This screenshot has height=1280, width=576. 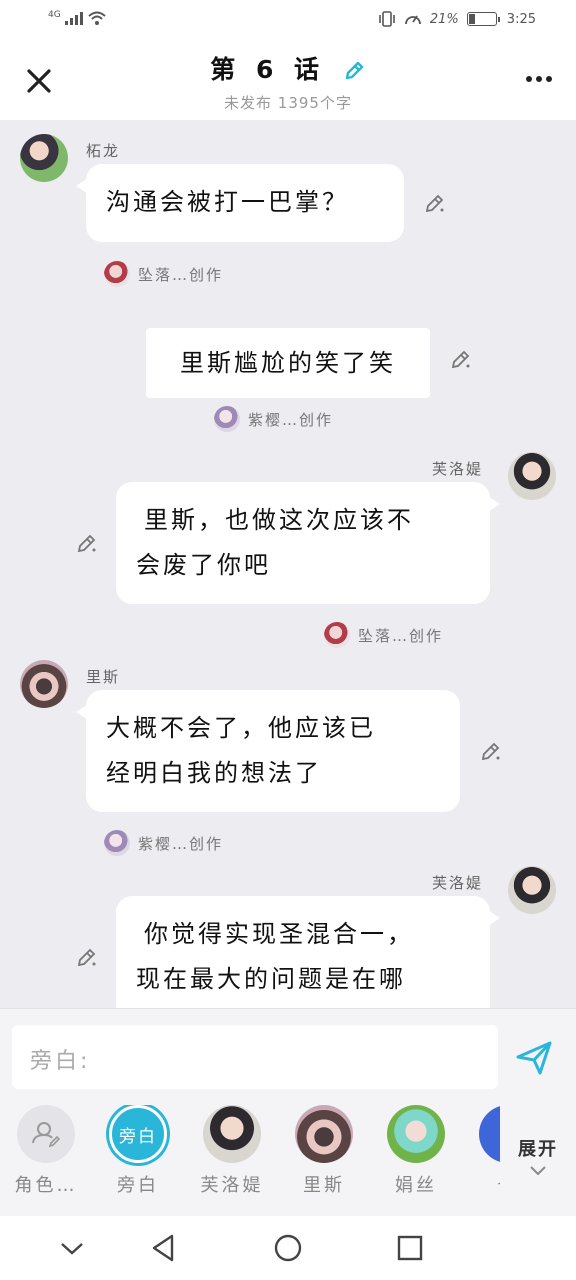 I want to click on role-label: 旁白, so click(x=138, y=1185).